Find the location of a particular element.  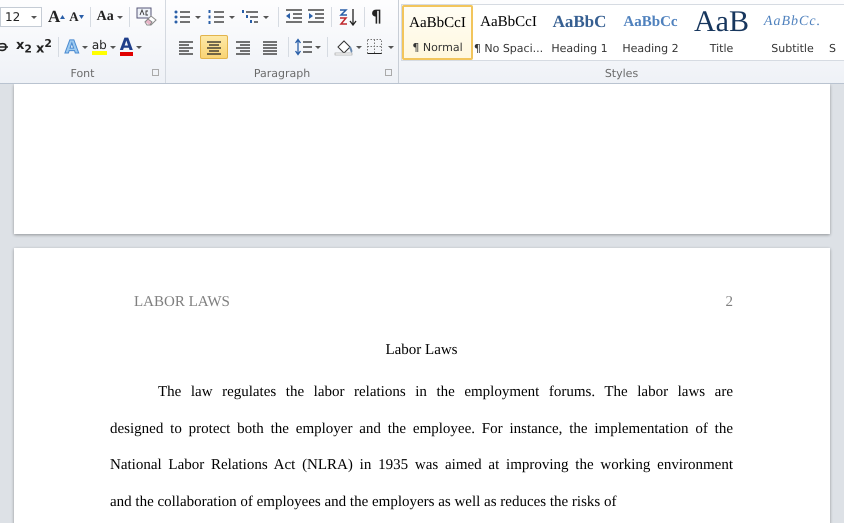

font-size-value: 12 is located at coordinates (12, 17).